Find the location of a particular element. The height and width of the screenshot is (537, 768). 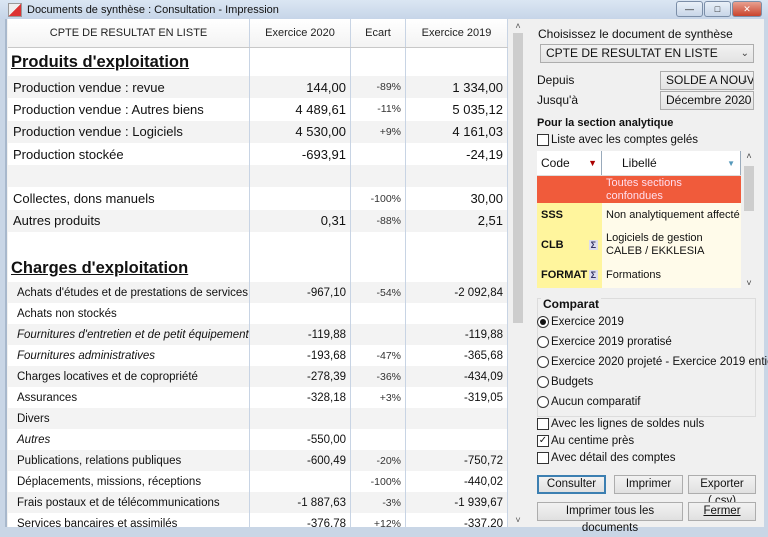

label-header-label: Libellé is located at coordinates (639, 163).